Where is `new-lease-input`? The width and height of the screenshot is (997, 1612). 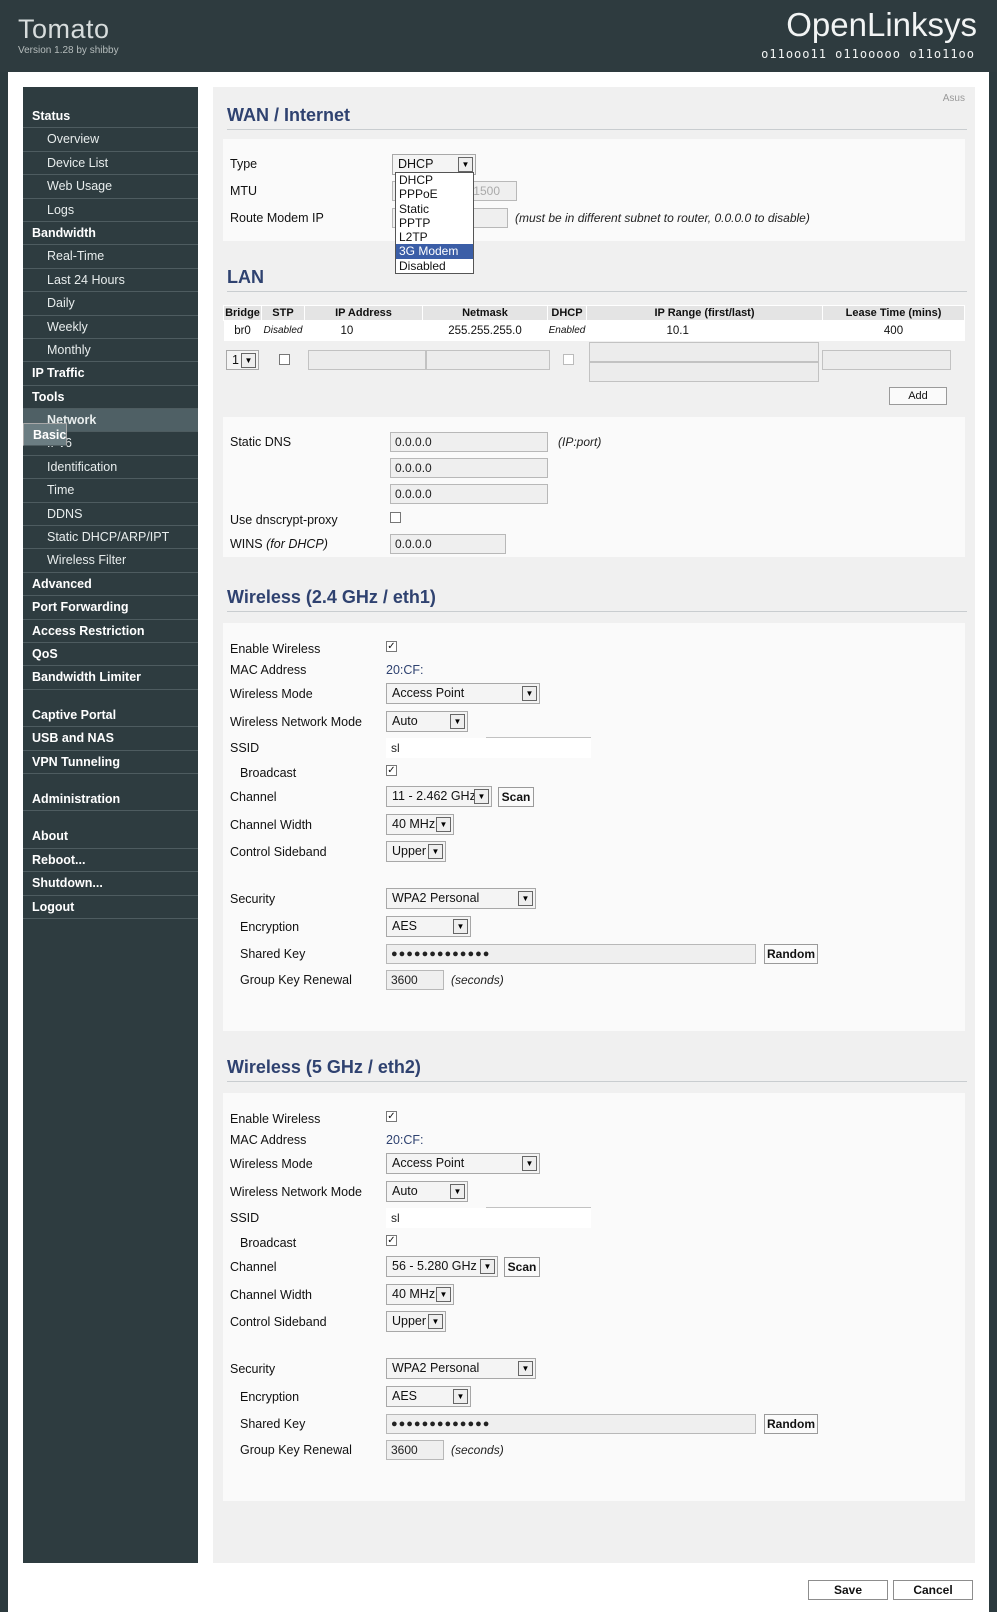 new-lease-input is located at coordinates (886, 360).